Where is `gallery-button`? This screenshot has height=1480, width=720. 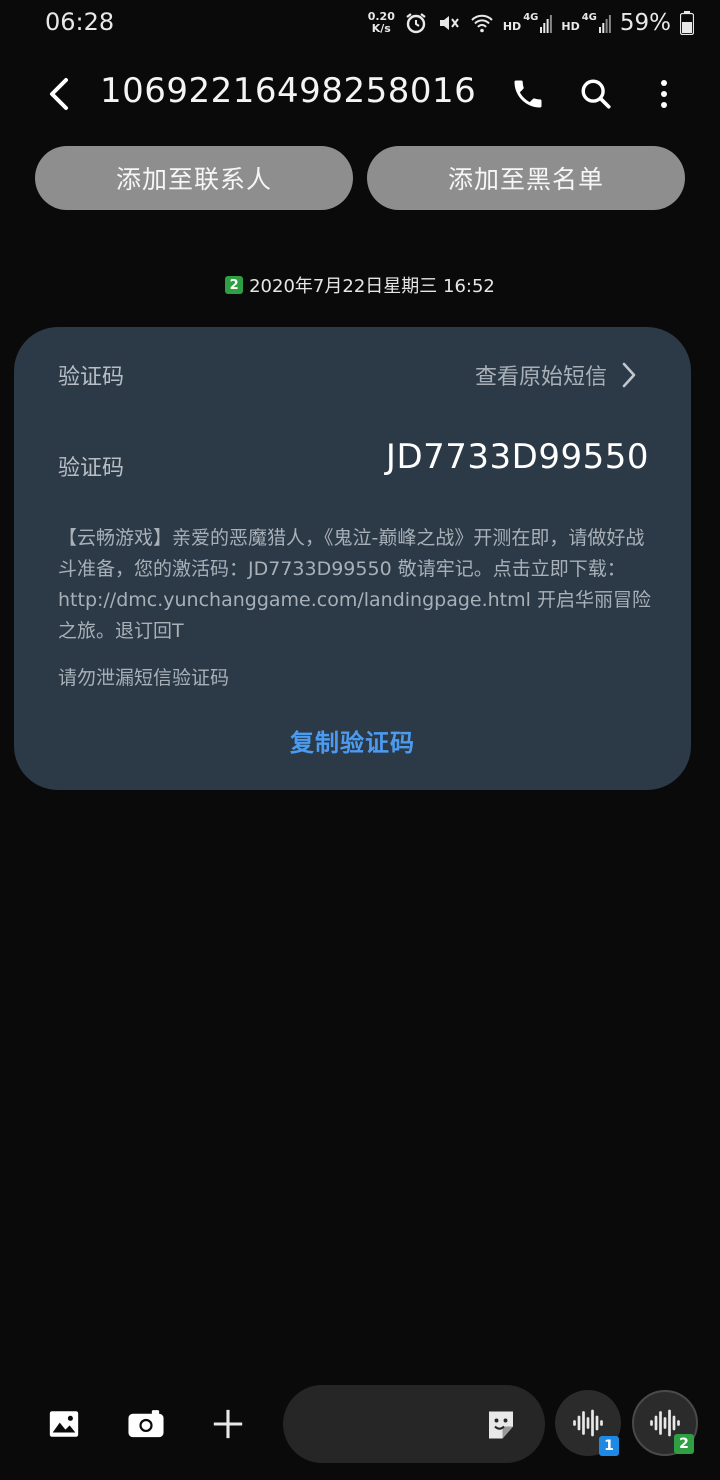 gallery-button is located at coordinates (64, 1424).